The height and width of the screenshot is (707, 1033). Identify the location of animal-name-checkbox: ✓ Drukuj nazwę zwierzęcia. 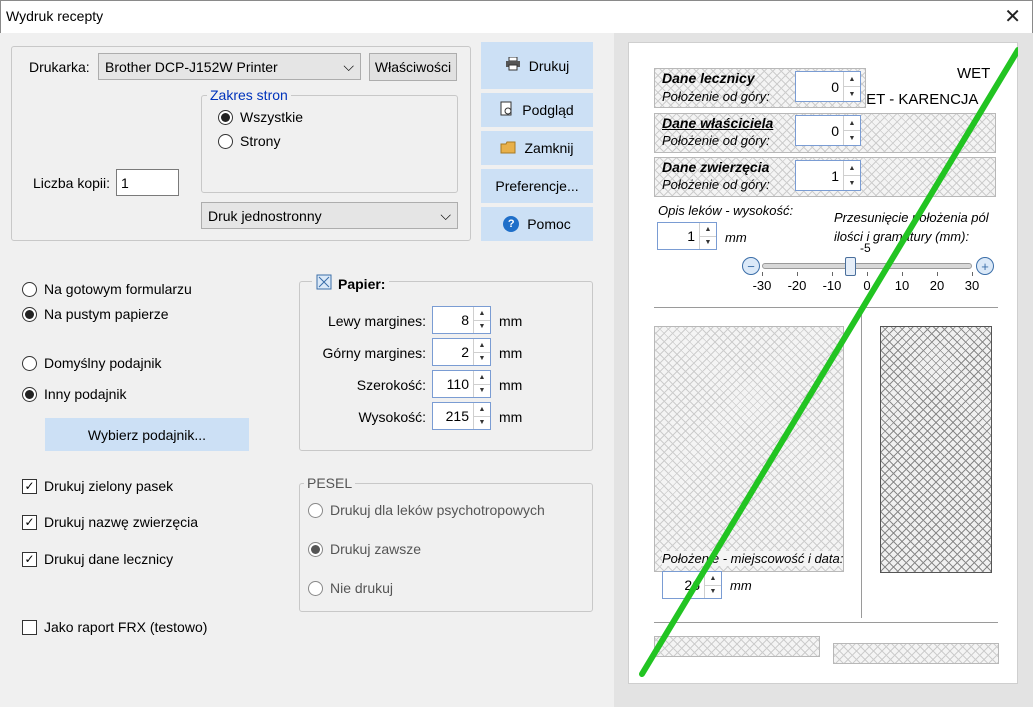
(110, 522).